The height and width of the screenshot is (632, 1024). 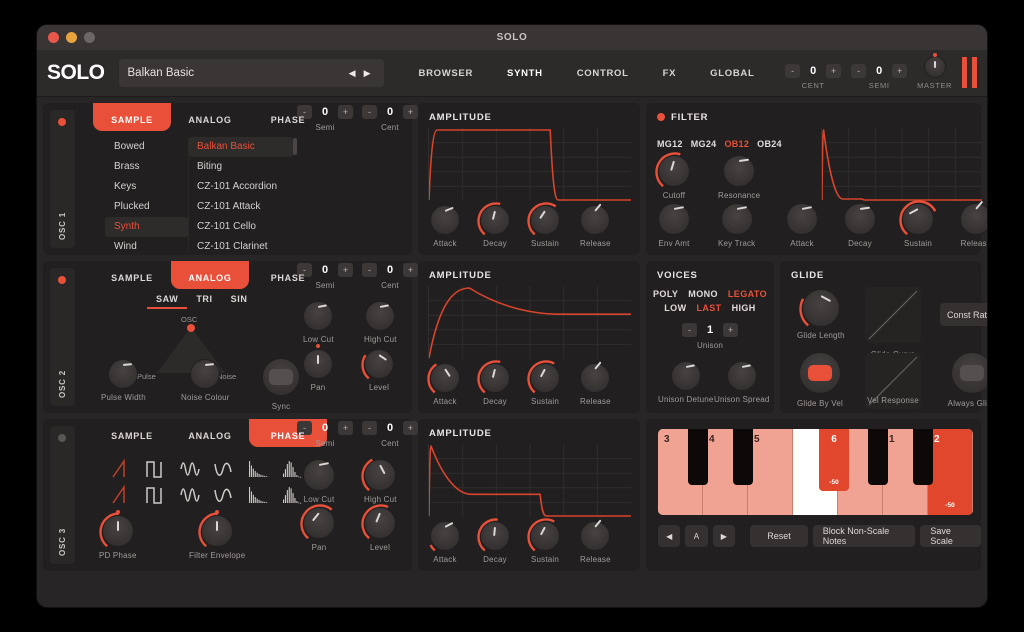 What do you see at coordinates (893, 315) in the screenshot?
I see `glide-curve-editor` at bounding box center [893, 315].